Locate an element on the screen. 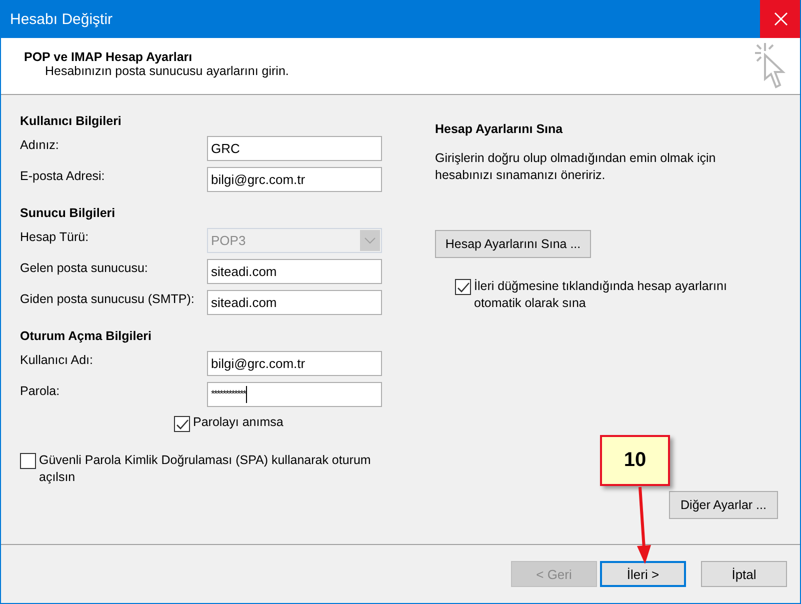 The image size is (801, 604). section-heading: Oturum Açma Bilgileri is located at coordinates (86, 336).